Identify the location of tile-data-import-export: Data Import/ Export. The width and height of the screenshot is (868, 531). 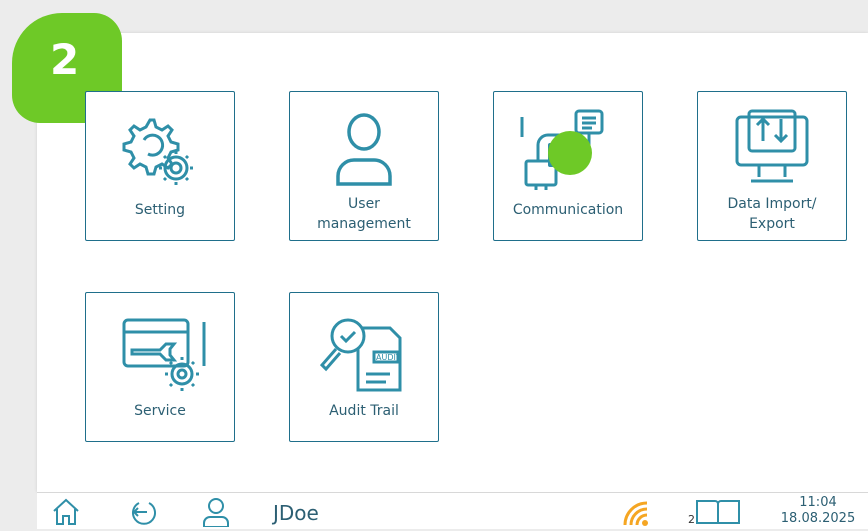
(772, 166).